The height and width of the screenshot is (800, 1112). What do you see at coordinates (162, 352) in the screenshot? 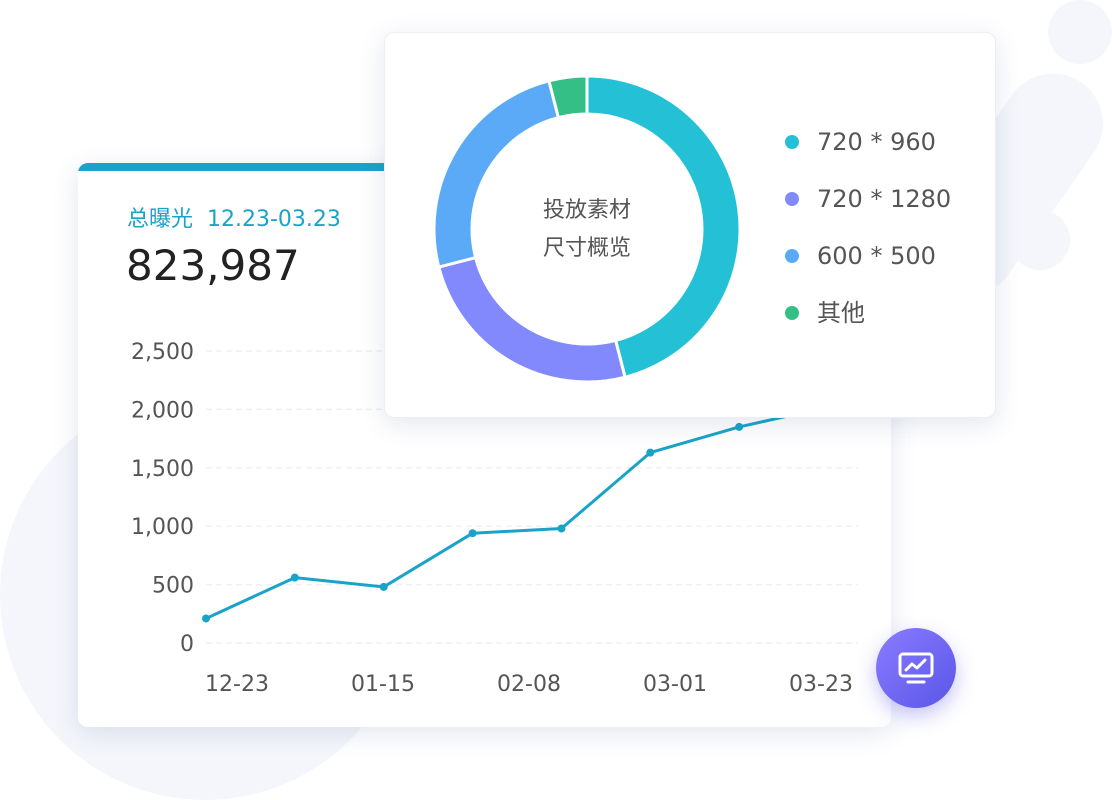
I see `y-tick-label: 2,500` at bounding box center [162, 352].